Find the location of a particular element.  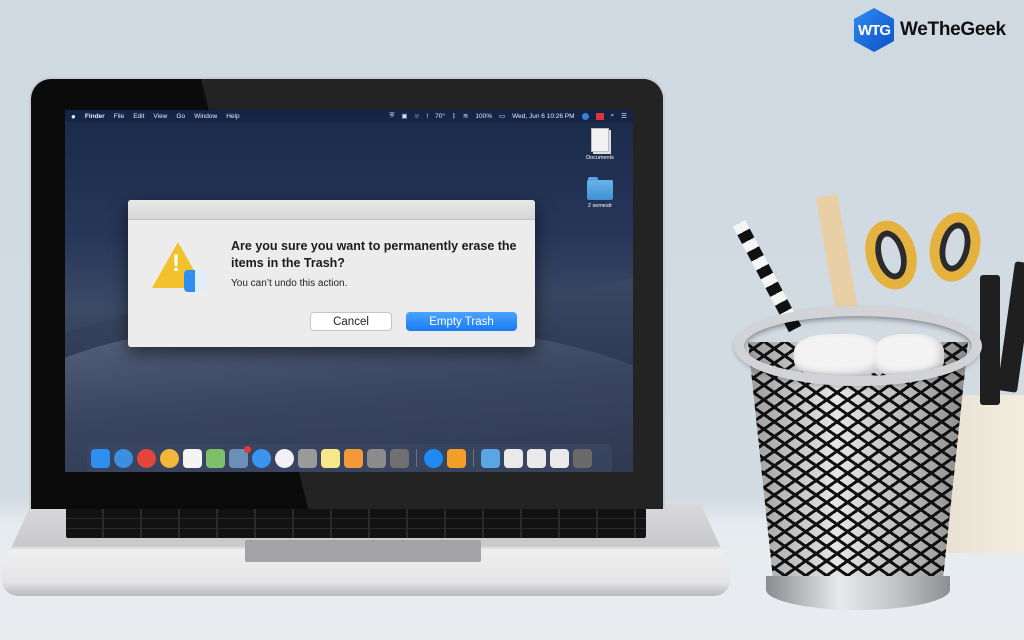

dock-item-trash is located at coordinates (582, 458).